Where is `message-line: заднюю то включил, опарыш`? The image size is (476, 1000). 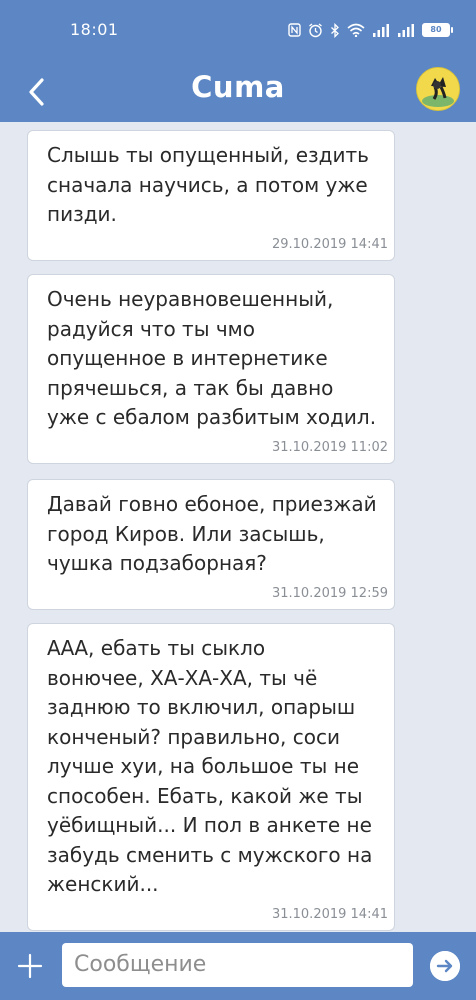 message-line: заднюю то включил, опарыш is located at coordinates (201, 707).